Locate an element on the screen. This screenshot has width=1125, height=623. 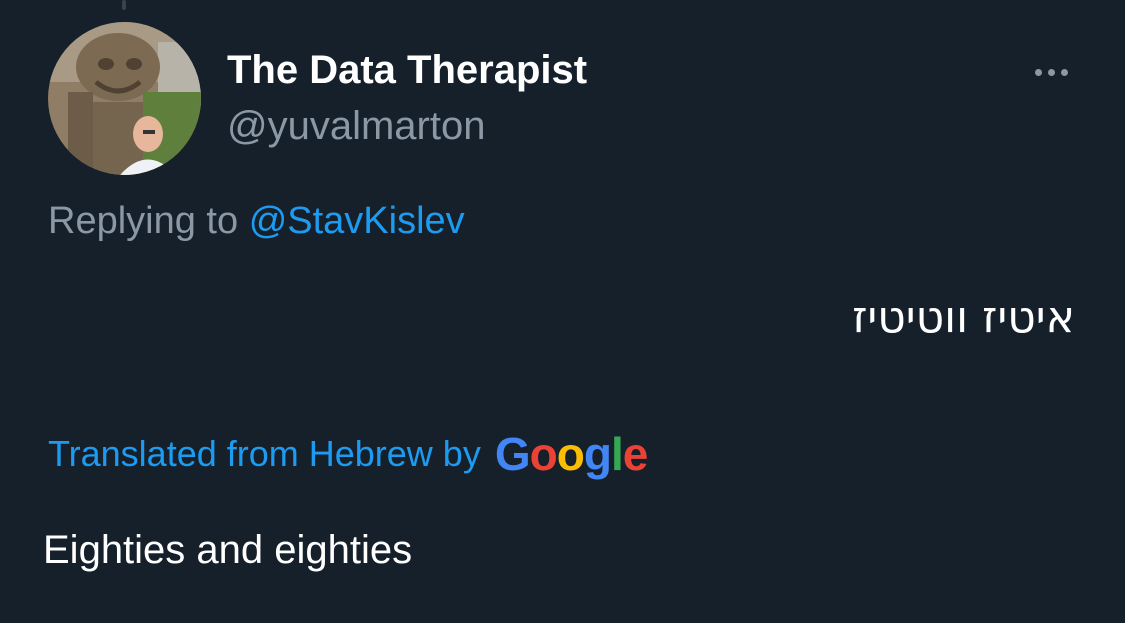
google-logo-letter: l is located at coordinates (617, 454).